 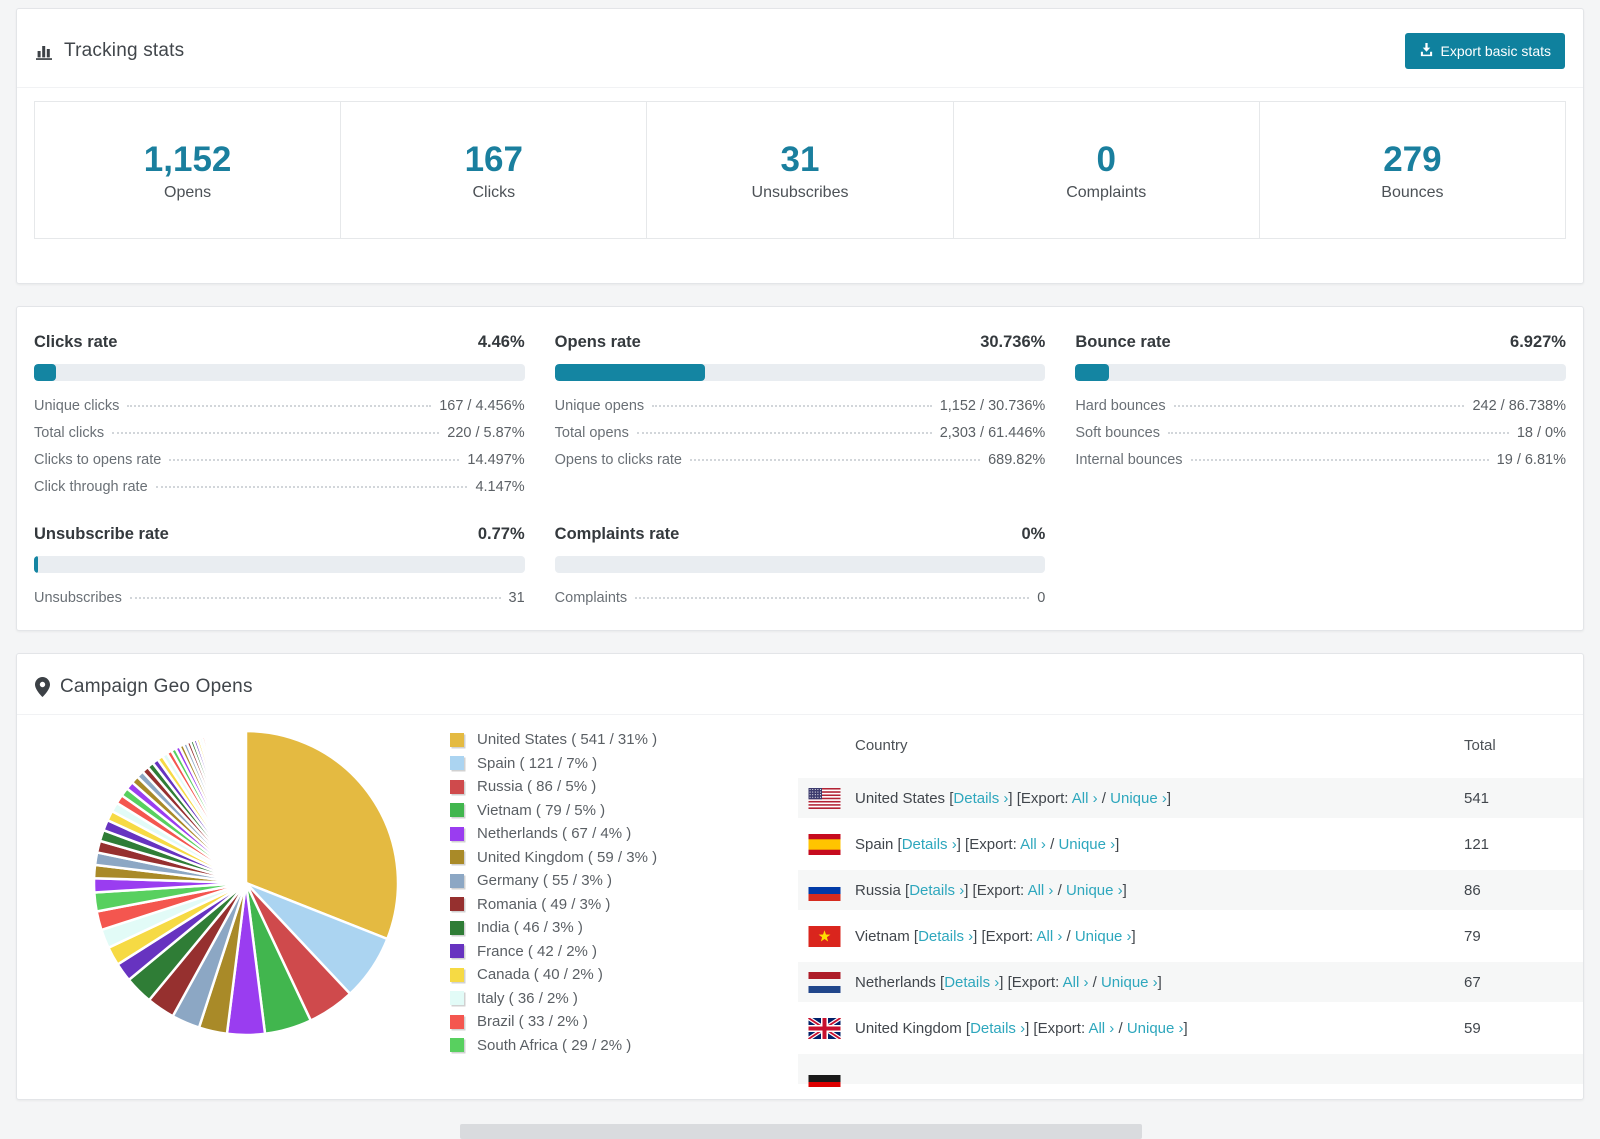 What do you see at coordinates (1472, 936) in the screenshot?
I see `total-value: 79` at bounding box center [1472, 936].